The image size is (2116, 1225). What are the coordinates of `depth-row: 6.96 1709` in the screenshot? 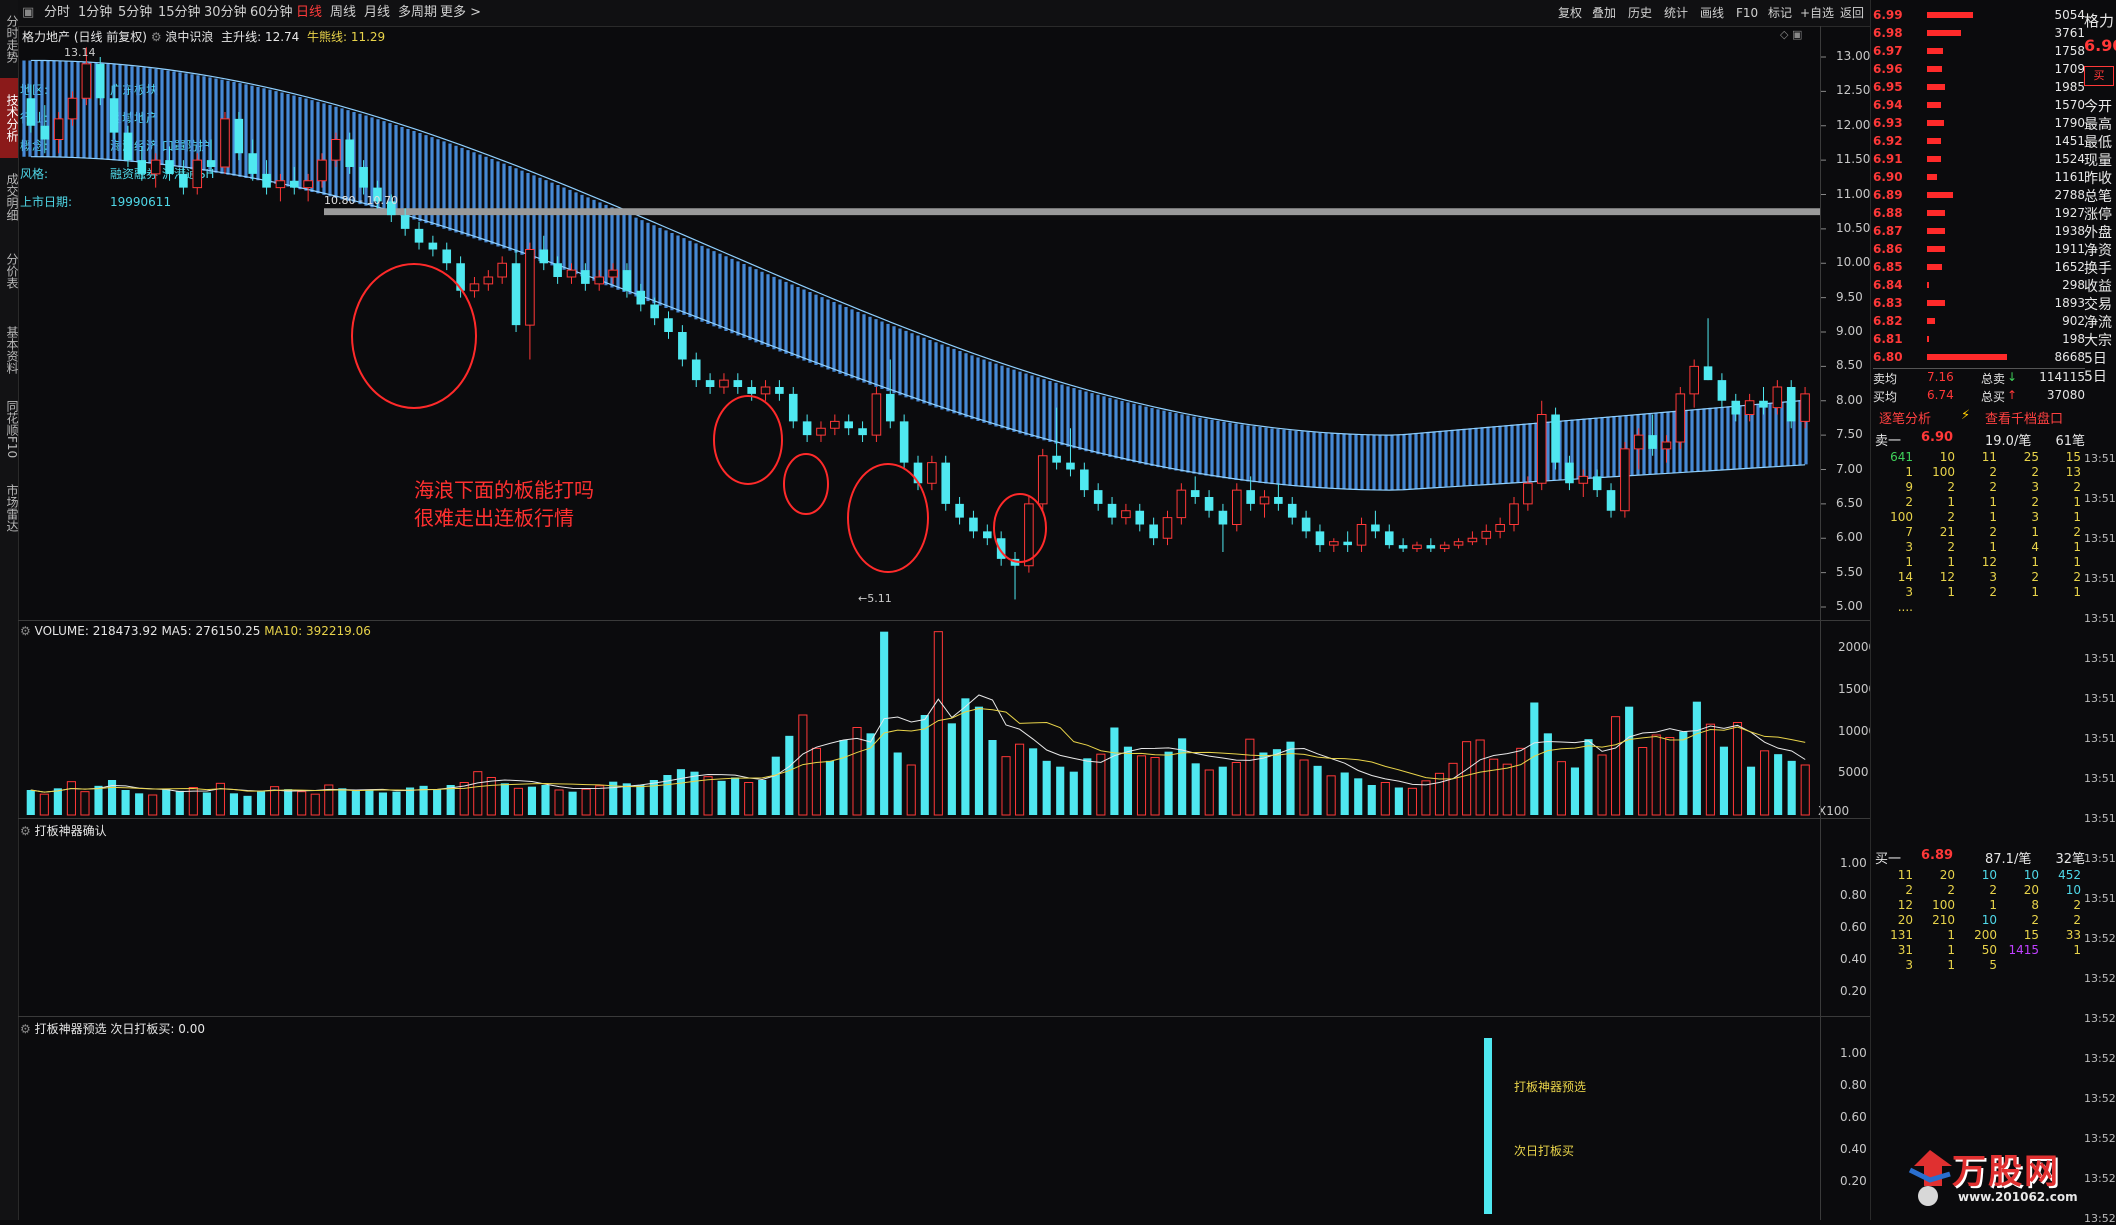 It's located at (1979, 69).